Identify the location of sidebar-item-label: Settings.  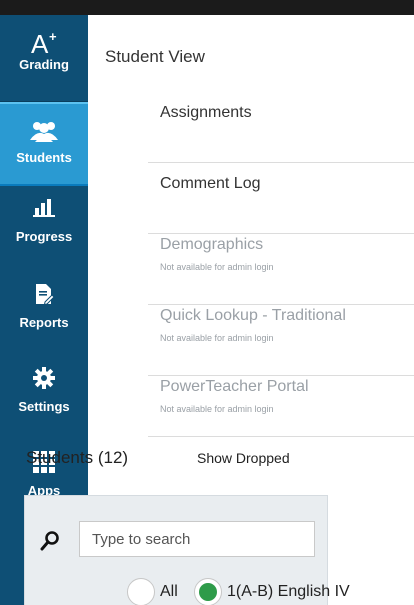
(44, 406).